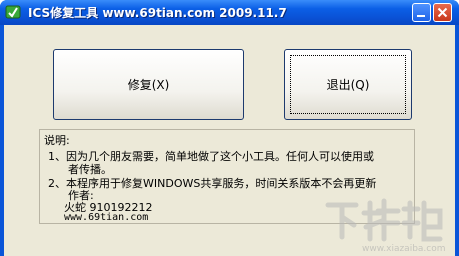 Image resolution: width=459 pixels, height=256 pixels. Describe the element at coordinates (57, 140) in the screenshot. I see `description-heading: 说明:` at that location.